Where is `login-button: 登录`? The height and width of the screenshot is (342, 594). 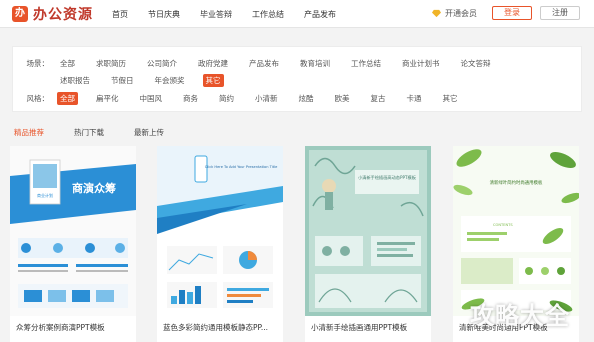 login-button: 登录 is located at coordinates (512, 13).